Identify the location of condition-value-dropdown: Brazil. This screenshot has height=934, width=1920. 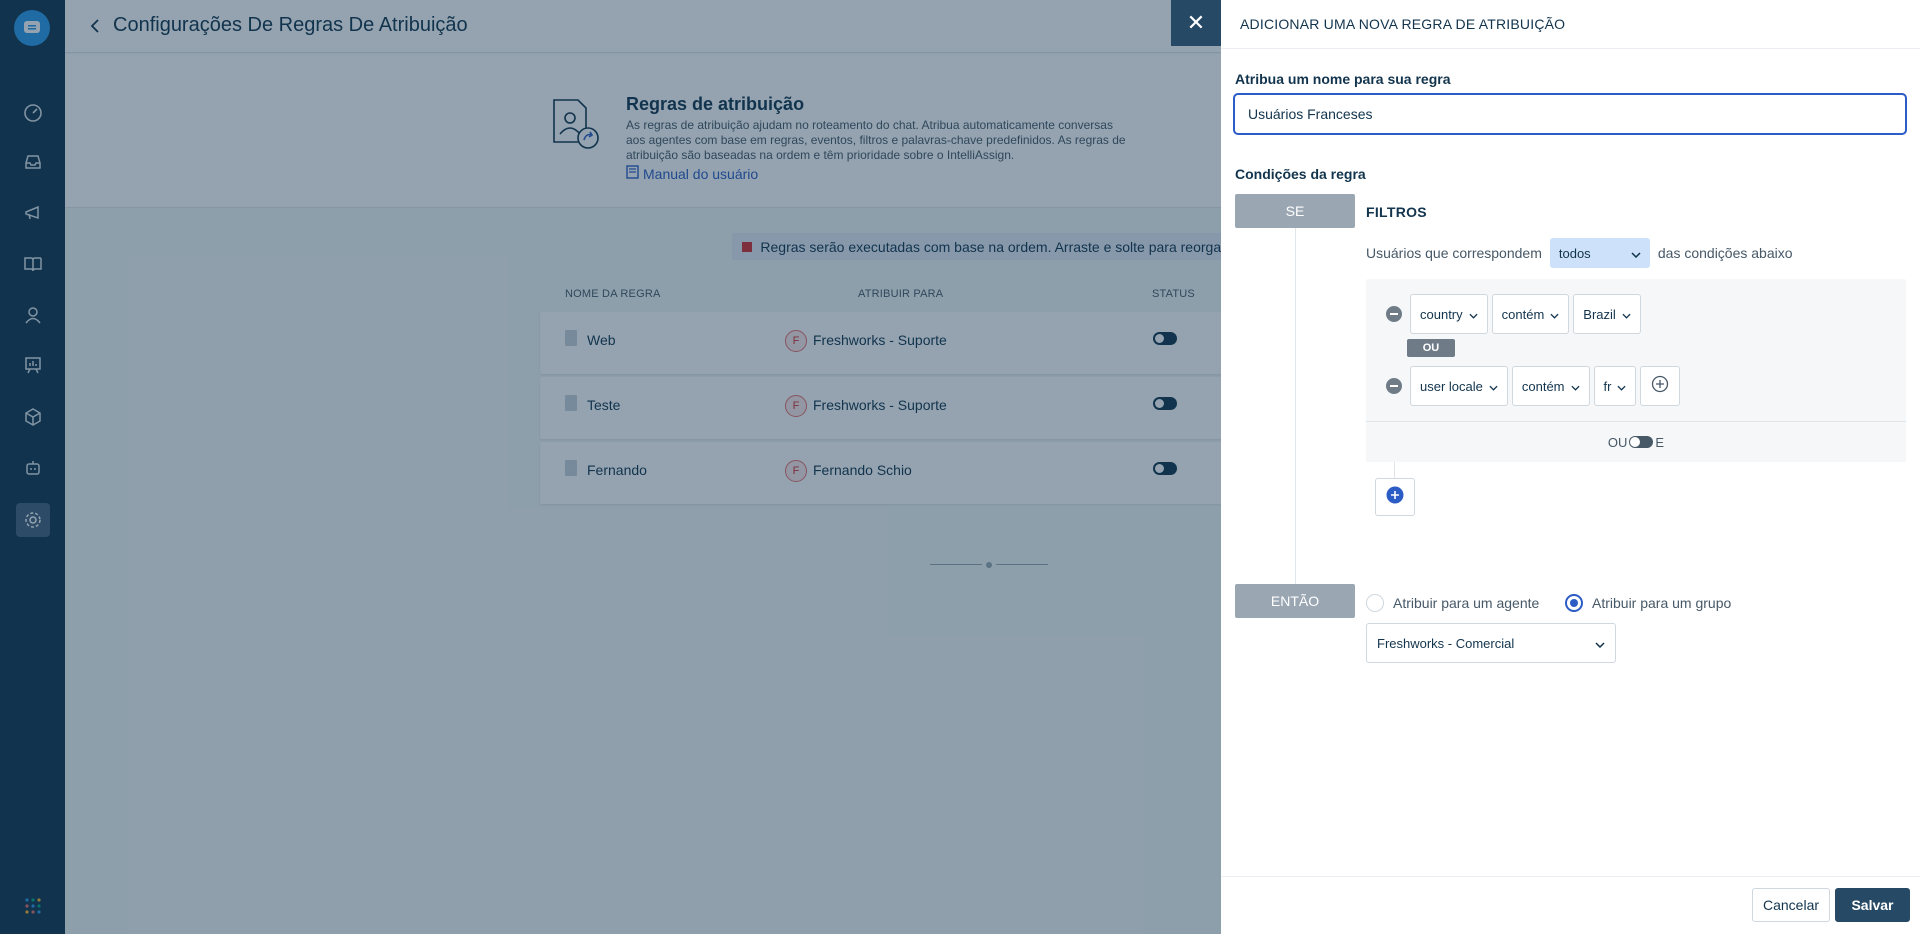
(1607, 314).